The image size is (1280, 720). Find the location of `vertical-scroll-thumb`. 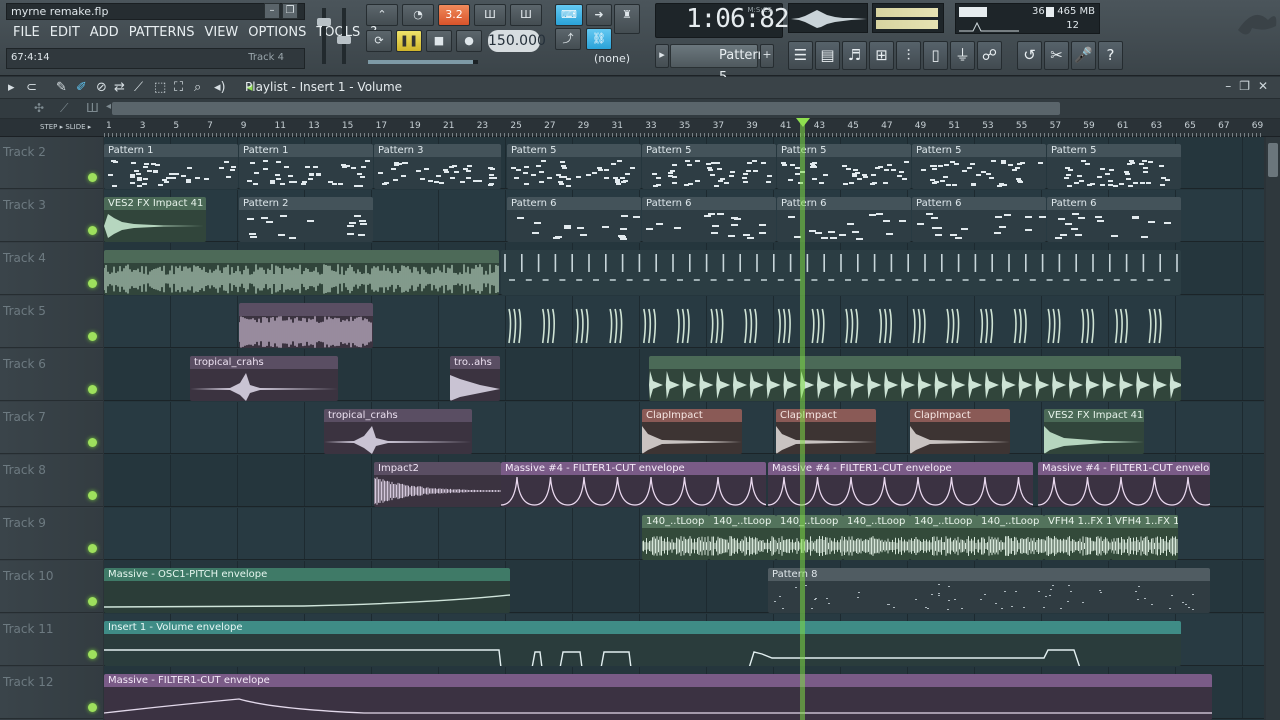

vertical-scroll-thumb is located at coordinates (1273, 160).